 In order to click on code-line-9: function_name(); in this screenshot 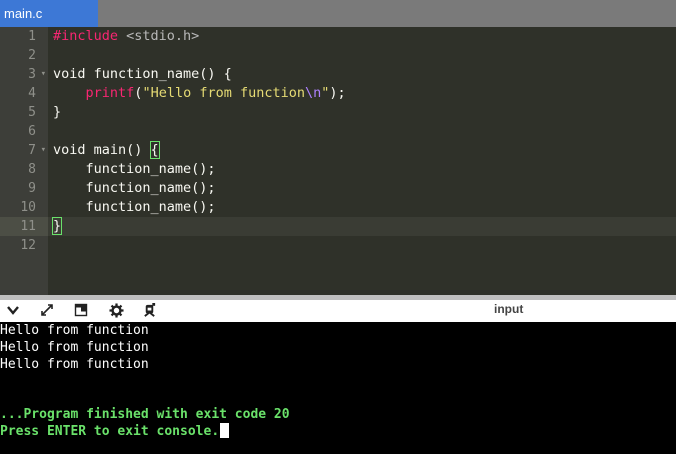, I will do `click(362, 188)`.